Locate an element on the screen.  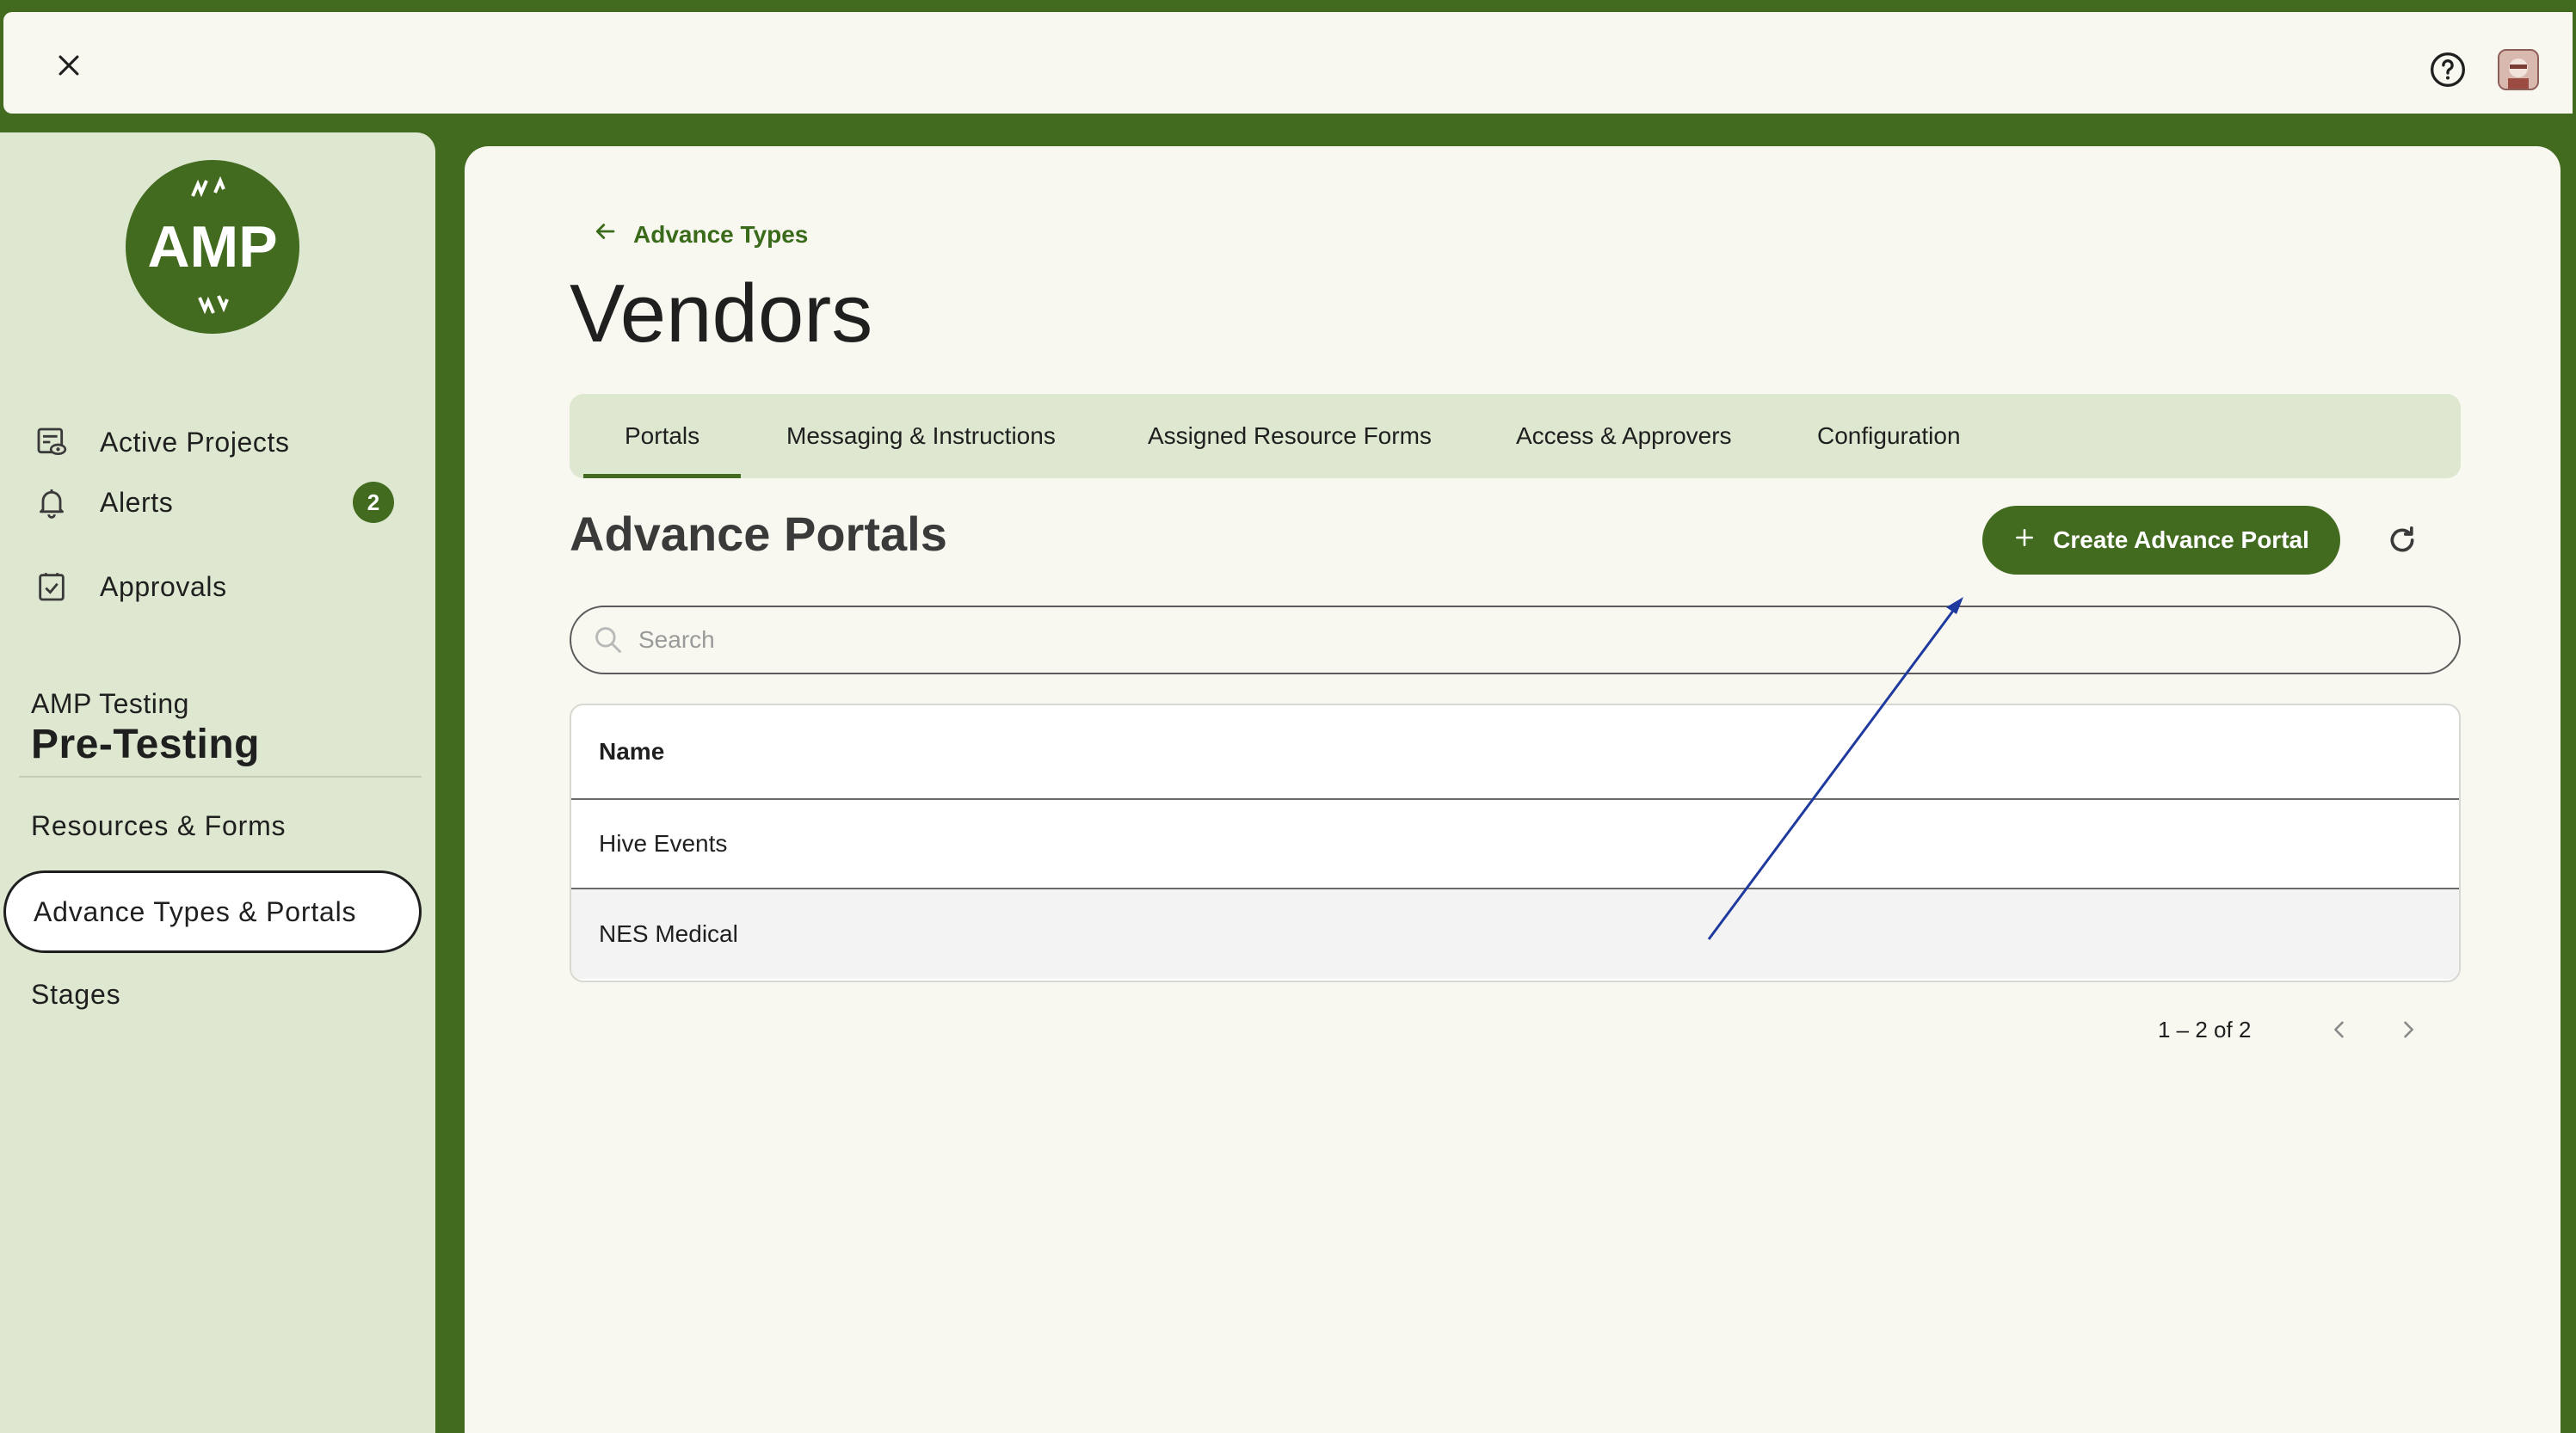
avatar is located at coordinates (2519, 69).